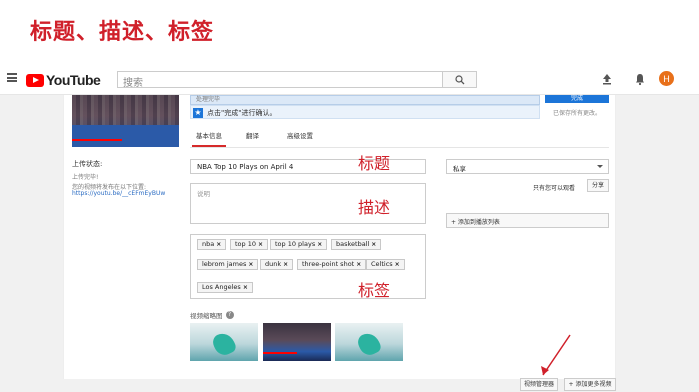 This screenshot has width=699, height=392. I want to click on tag-label: top 10 plays, so click(295, 244).